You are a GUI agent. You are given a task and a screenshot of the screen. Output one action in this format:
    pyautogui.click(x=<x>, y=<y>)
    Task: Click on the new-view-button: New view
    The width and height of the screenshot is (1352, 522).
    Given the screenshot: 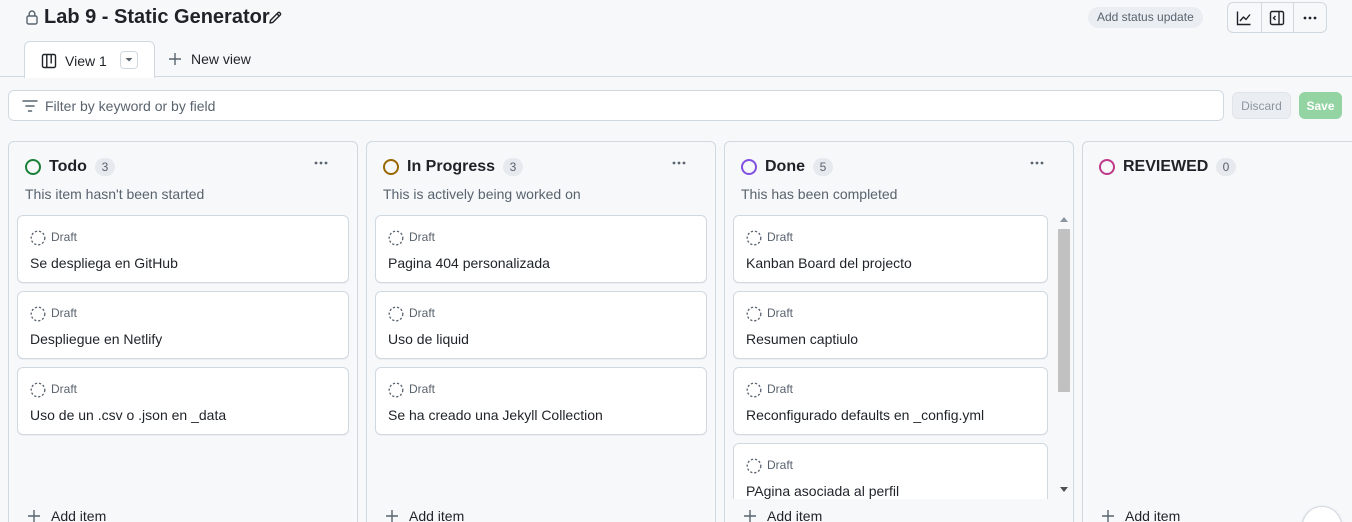 What is the action you would take?
    pyautogui.click(x=209, y=59)
    